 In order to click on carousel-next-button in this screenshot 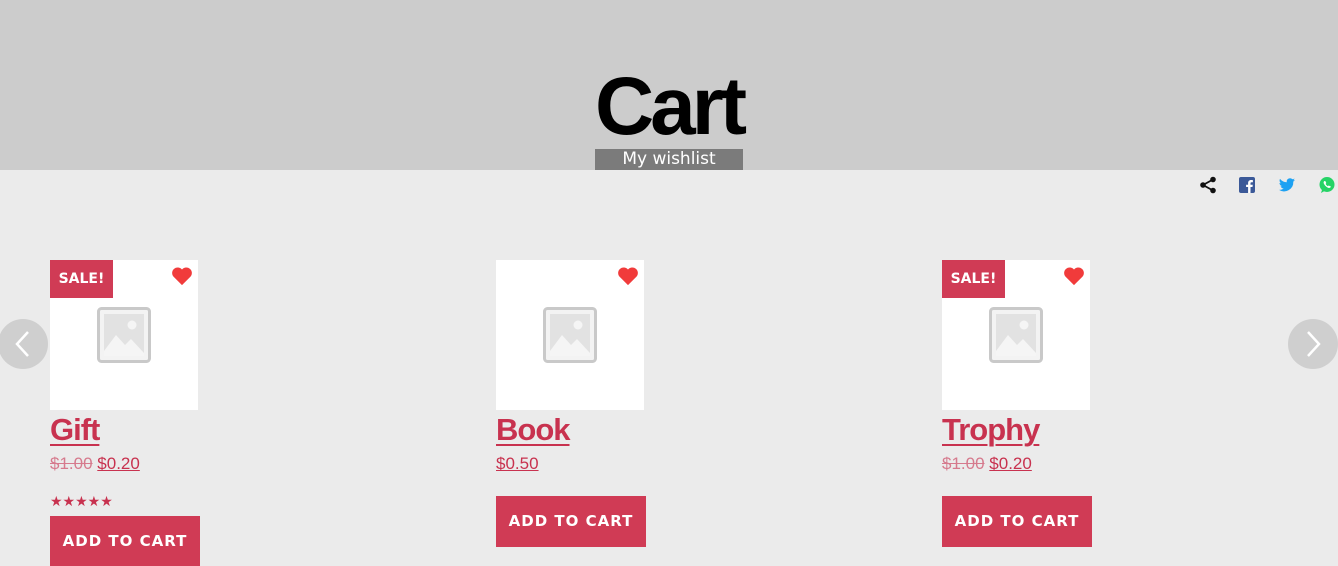, I will do `click(1313, 344)`.